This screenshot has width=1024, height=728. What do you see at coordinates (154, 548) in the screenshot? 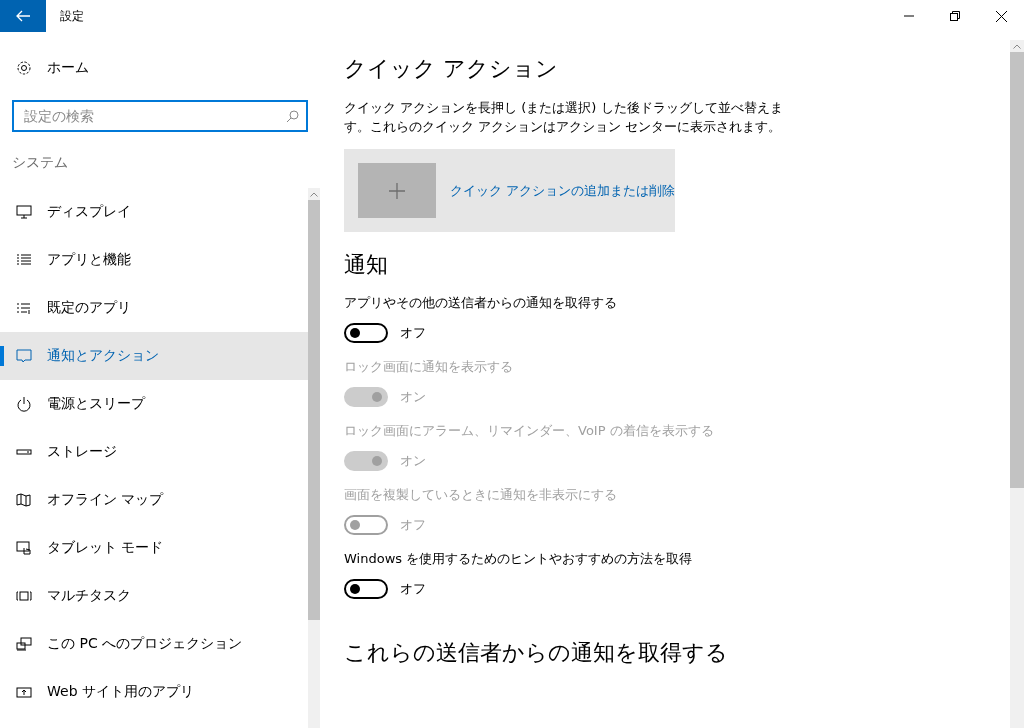
I see `sidebar-item: タブレット モード` at bounding box center [154, 548].